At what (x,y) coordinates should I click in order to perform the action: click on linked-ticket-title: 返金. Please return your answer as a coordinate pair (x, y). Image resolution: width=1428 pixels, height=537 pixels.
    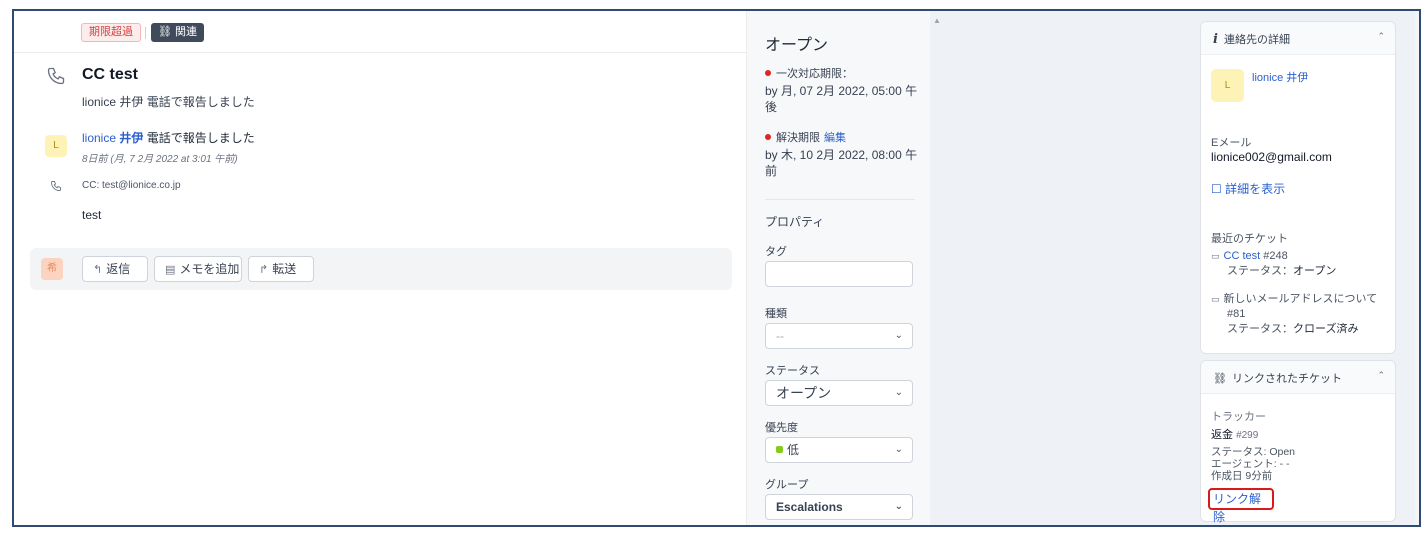
    Looking at the image, I should click on (1222, 435).